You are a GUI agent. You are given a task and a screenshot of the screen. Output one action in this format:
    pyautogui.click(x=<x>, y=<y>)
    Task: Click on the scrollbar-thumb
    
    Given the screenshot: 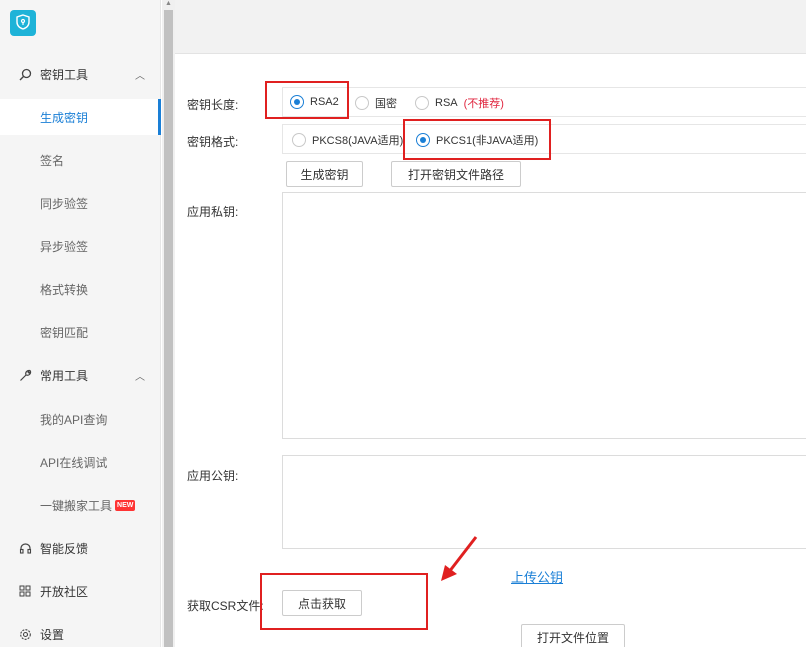 What is the action you would take?
    pyautogui.click(x=168, y=328)
    